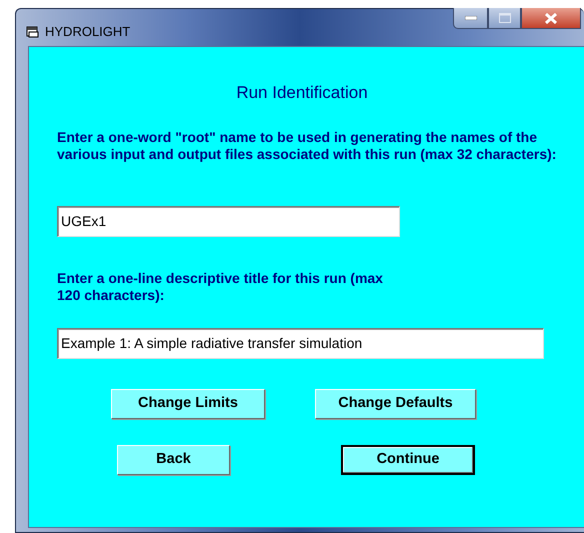 The width and height of the screenshot is (584, 533). What do you see at coordinates (220, 287) in the screenshot?
I see `field-label: Enter a one-line descriptive title for this run (max 120 characters):` at bounding box center [220, 287].